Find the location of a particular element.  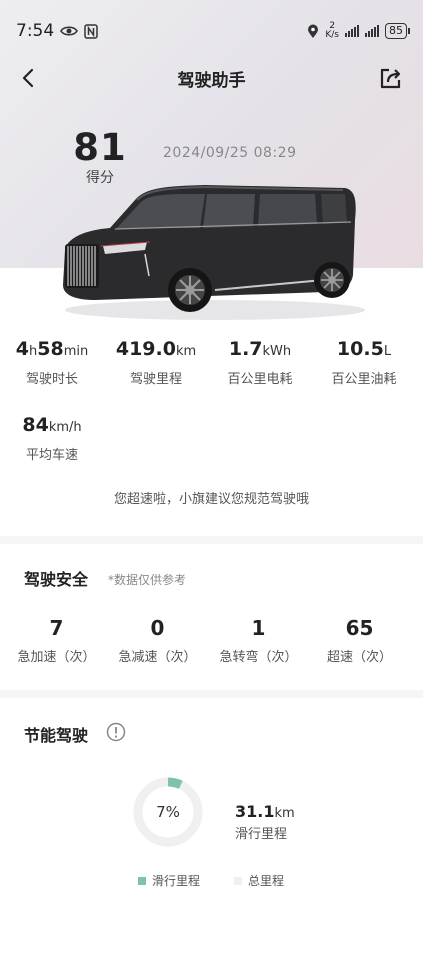

safety-rapid-acceleration: 7 急加速（次） is located at coordinates (56, 640).